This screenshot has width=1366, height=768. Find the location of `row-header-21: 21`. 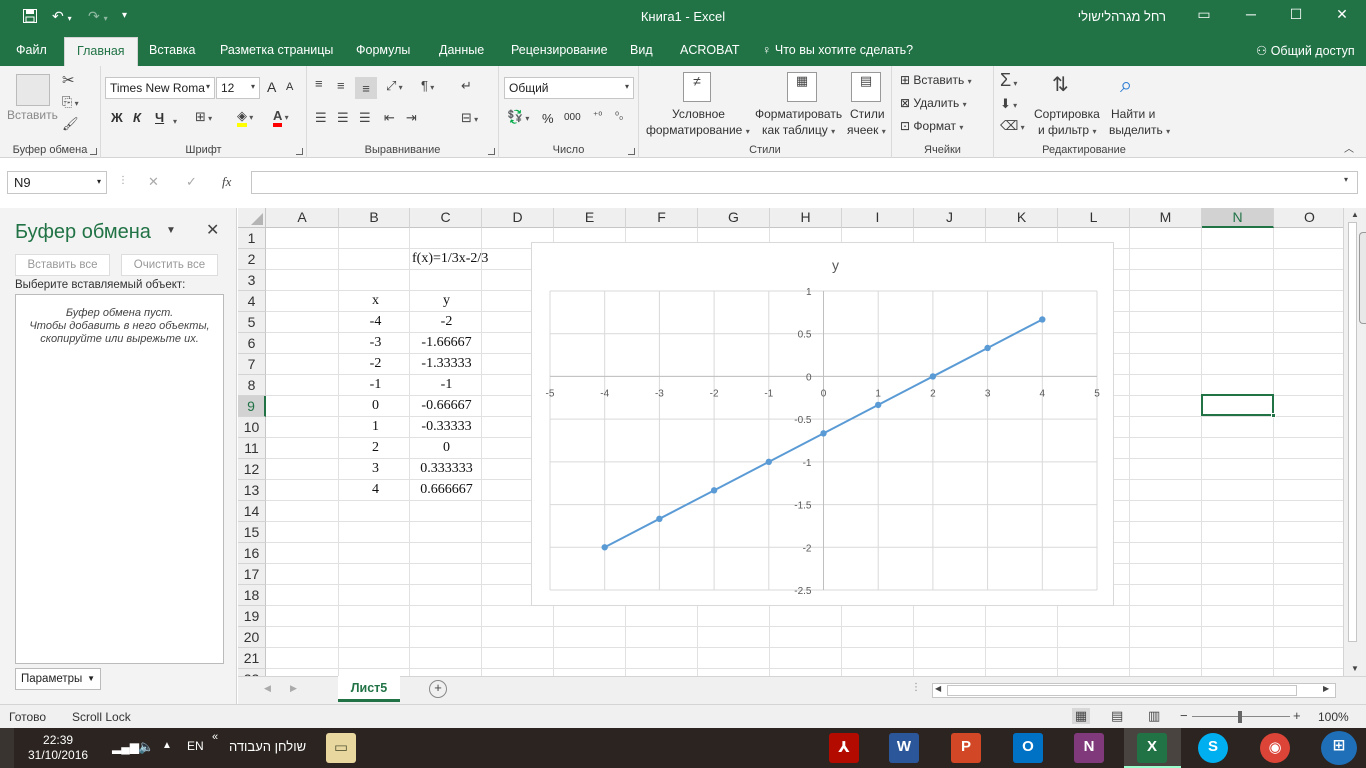

row-header-21: 21 is located at coordinates (252, 658).